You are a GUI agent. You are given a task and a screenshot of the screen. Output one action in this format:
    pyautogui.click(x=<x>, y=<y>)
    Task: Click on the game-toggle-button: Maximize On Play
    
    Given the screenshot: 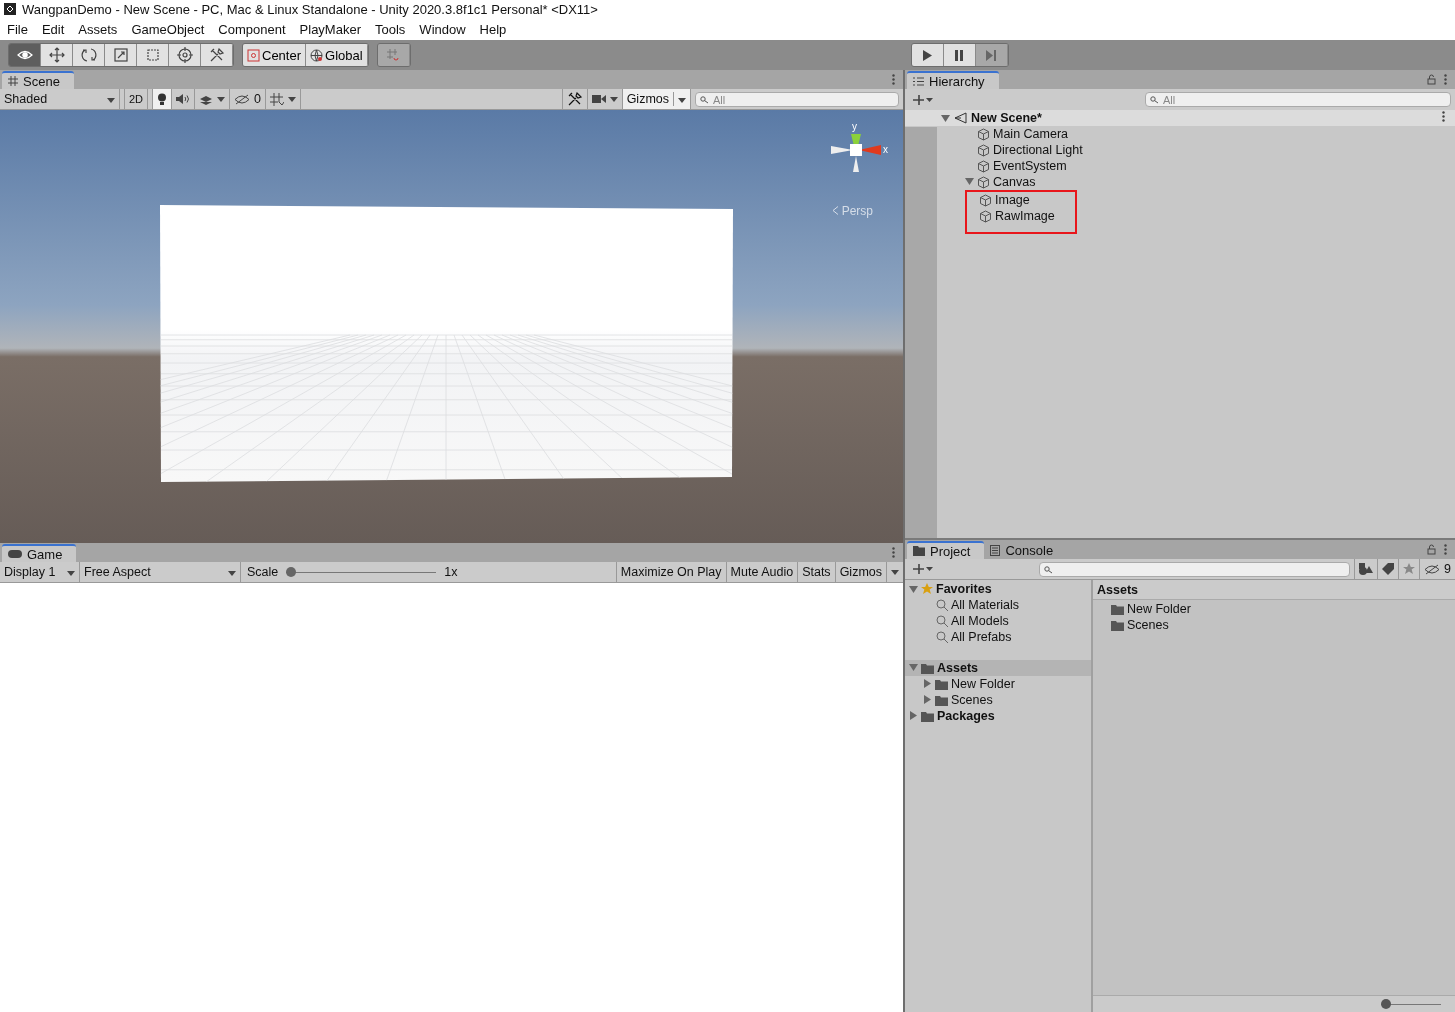 What is the action you would take?
    pyautogui.click(x=671, y=572)
    